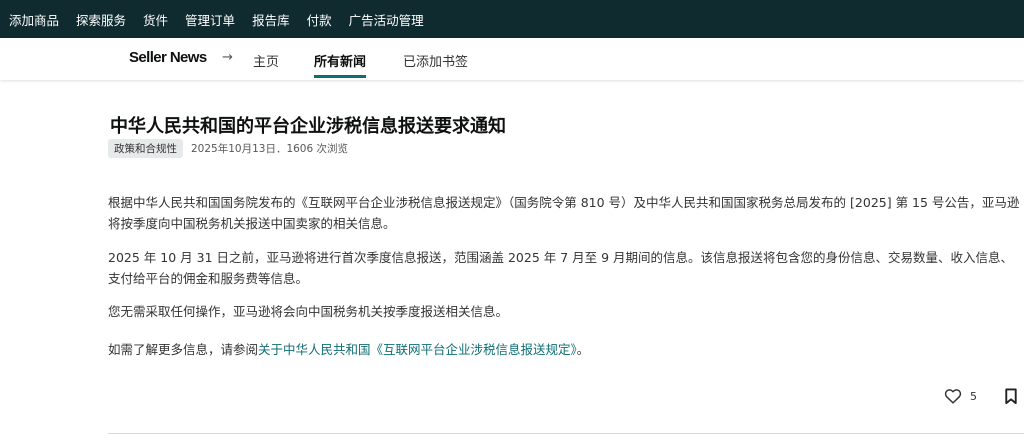 The image size is (1024, 446). Describe the element at coordinates (319, 19) in the screenshot. I see `nav-payments: 付款` at that location.